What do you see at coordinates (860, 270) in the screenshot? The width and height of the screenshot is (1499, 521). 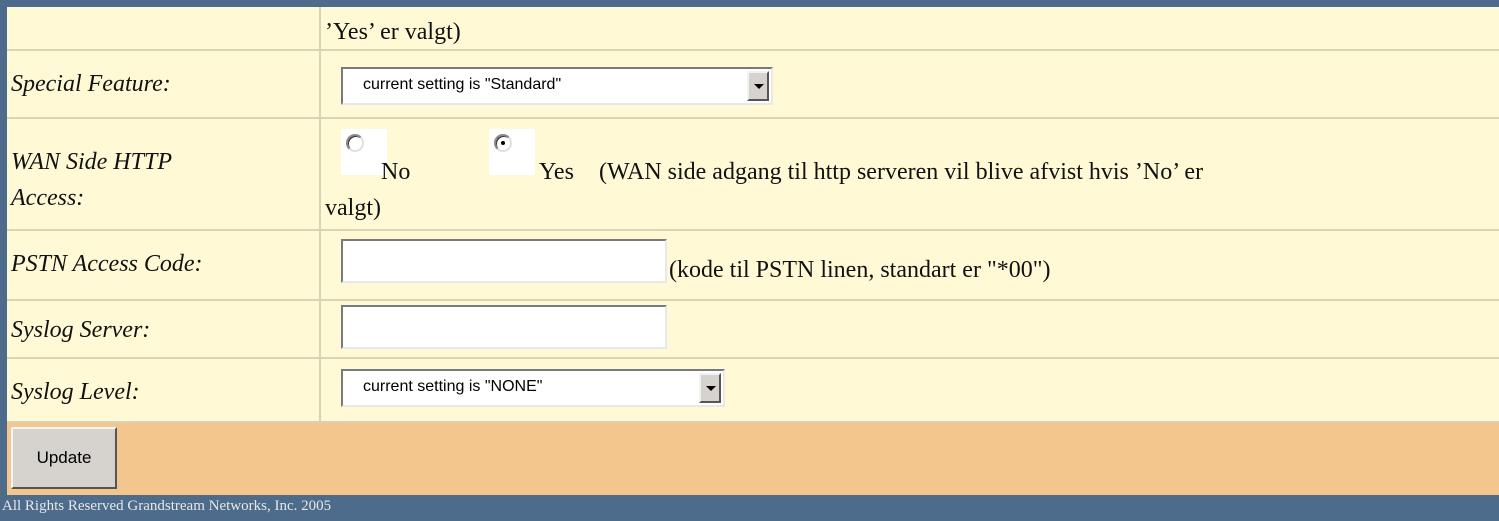 I see `pstn-note: (kode til PSTN linen, standart er "*00")` at bounding box center [860, 270].